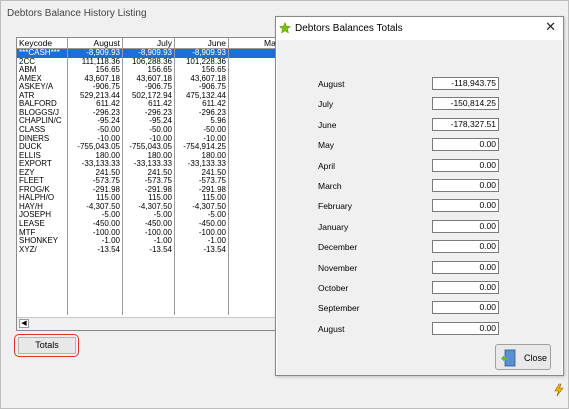 The image size is (569, 409). Describe the element at coordinates (27, 95) in the screenshot. I see `cell-keycode: ATR` at that location.